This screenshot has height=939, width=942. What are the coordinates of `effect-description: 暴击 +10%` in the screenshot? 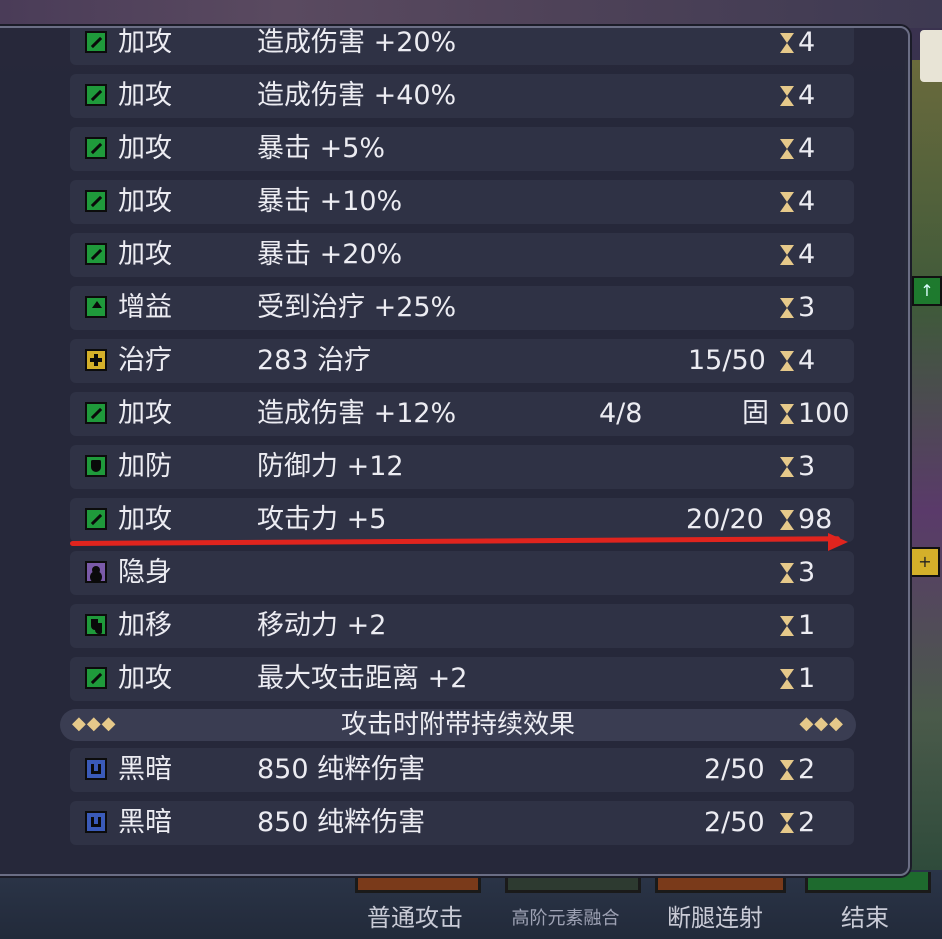 It's located at (330, 201).